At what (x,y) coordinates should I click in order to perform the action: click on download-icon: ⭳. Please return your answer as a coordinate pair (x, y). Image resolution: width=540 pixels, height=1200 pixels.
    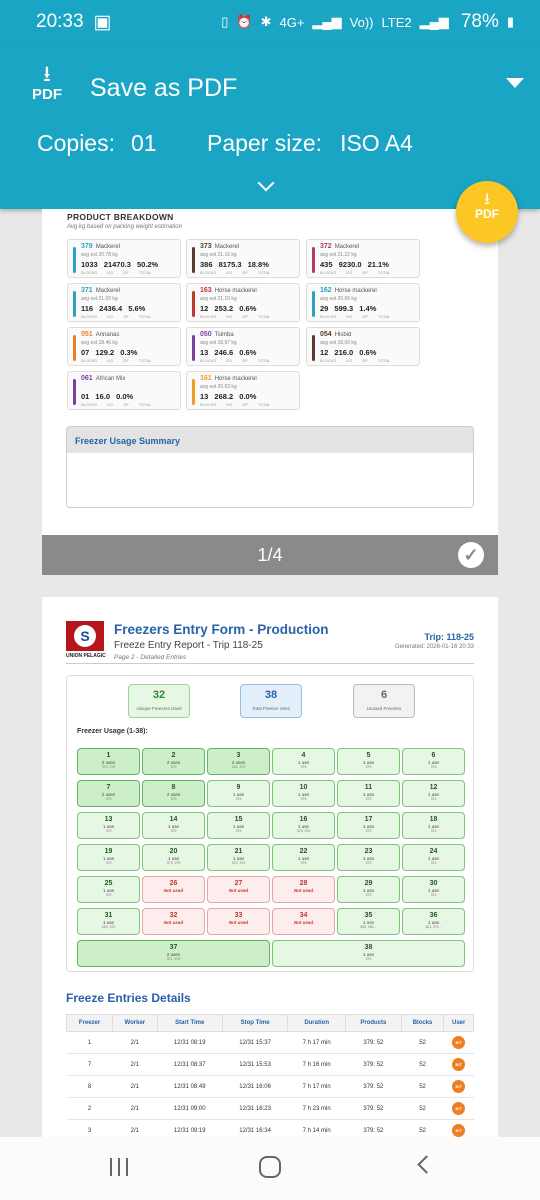
    Looking at the image, I should click on (487, 199).